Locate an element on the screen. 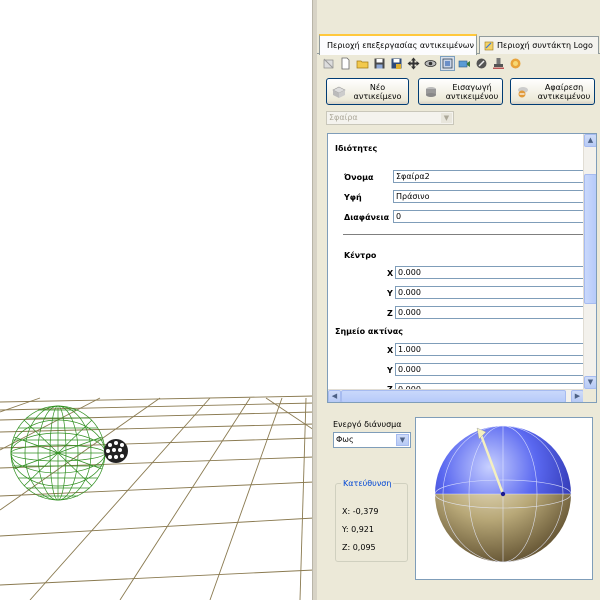 The height and width of the screenshot is (600, 600). tab-object-editor: Περιοχή επεξεργασίας αντικειμένων is located at coordinates (398, 44).